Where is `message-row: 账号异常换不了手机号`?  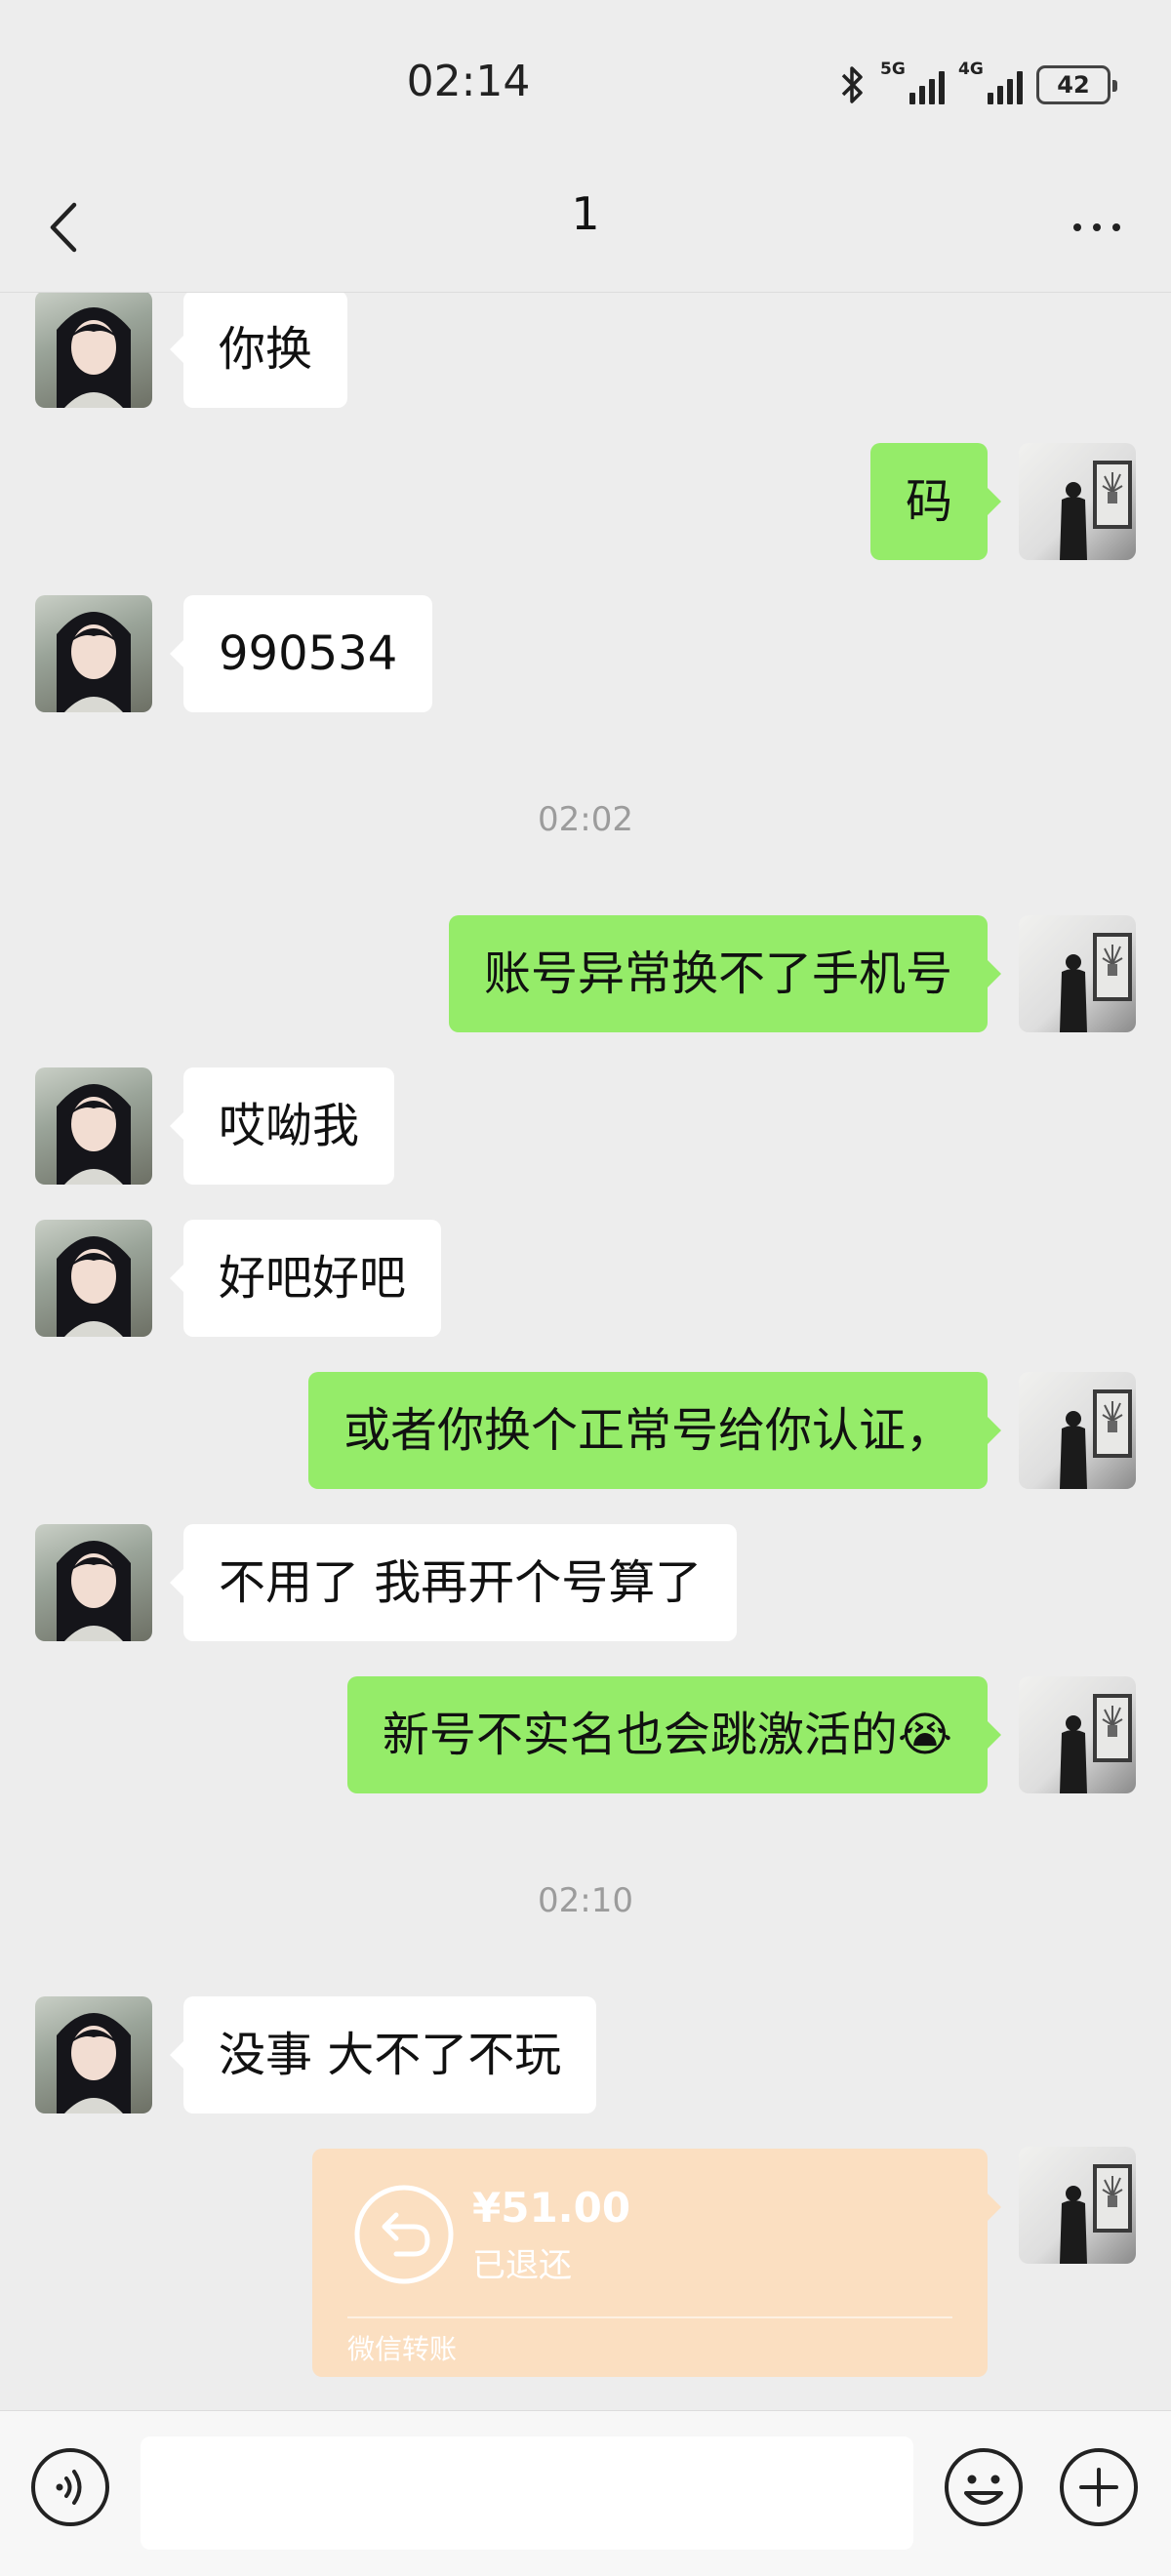 message-row: 账号异常换不了手机号 is located at coordinates (585, 973).